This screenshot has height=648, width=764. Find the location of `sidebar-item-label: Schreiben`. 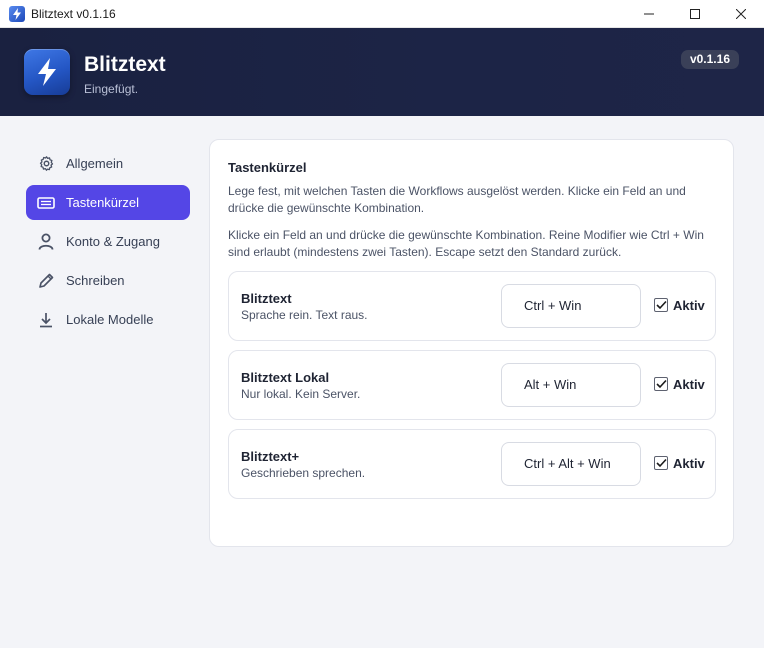

sidebar-item-label: Schreiben is located at coordinates (95, 280).